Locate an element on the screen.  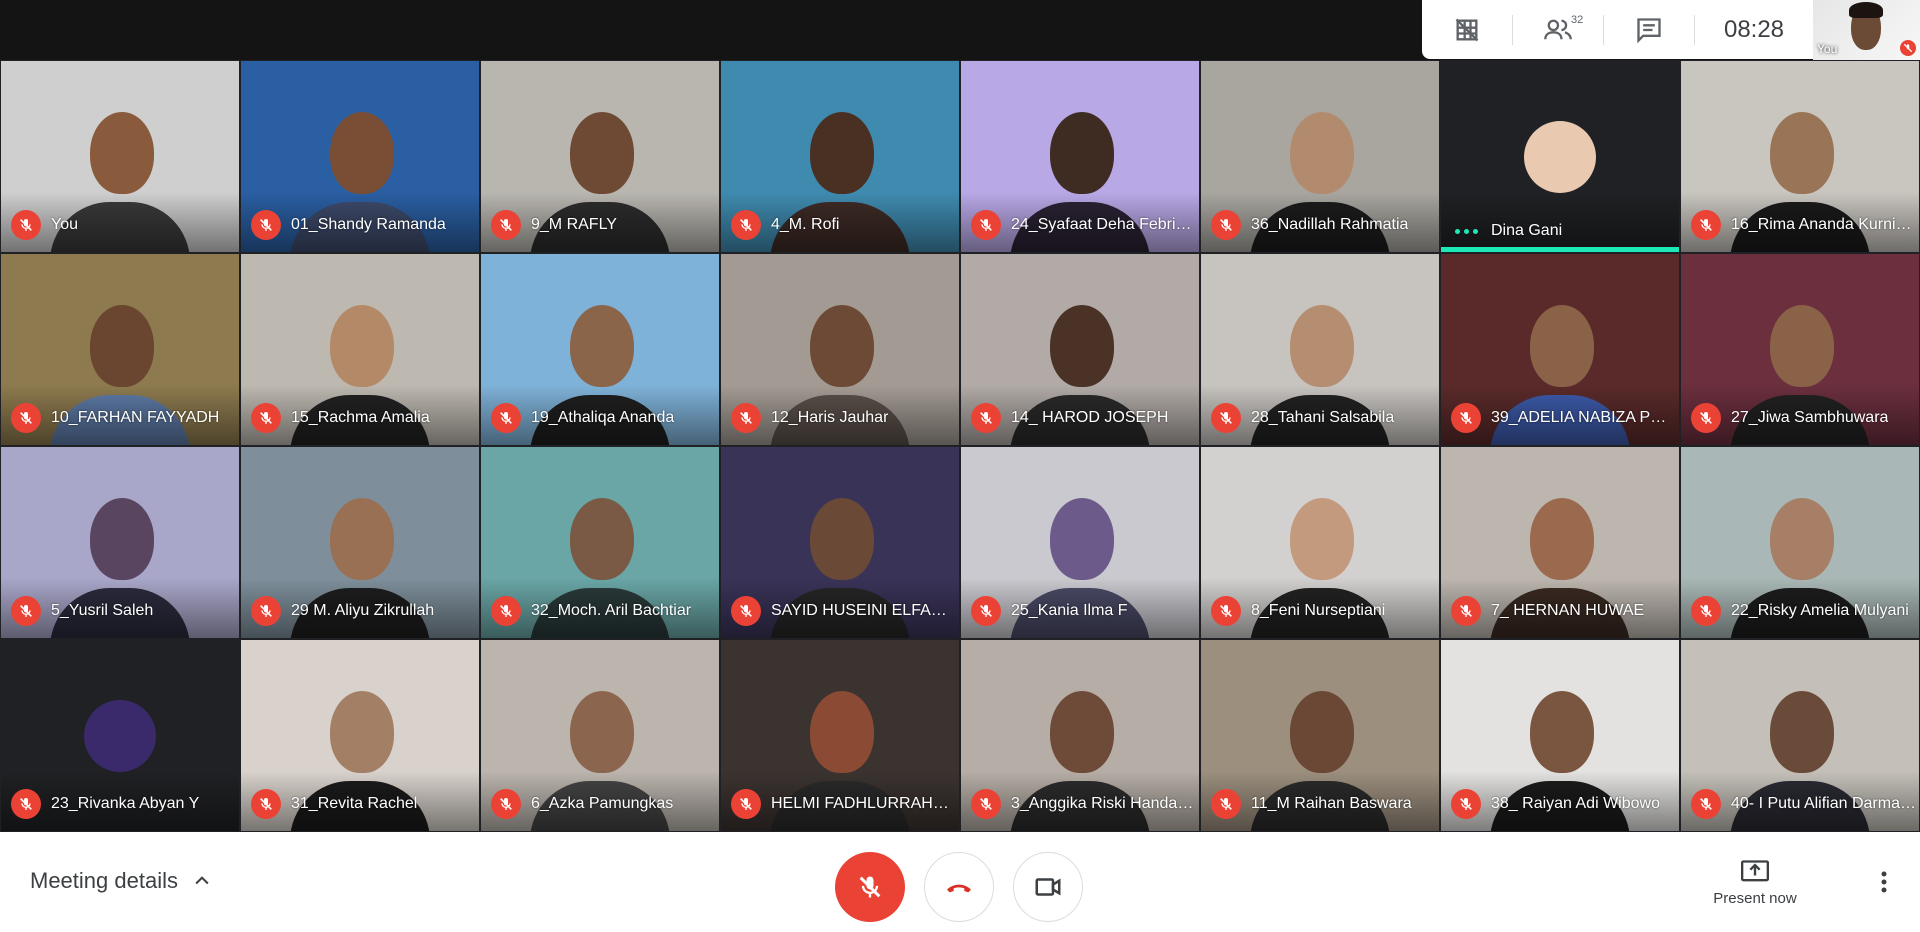
leave-call-button is located at coordinates (959, 887).